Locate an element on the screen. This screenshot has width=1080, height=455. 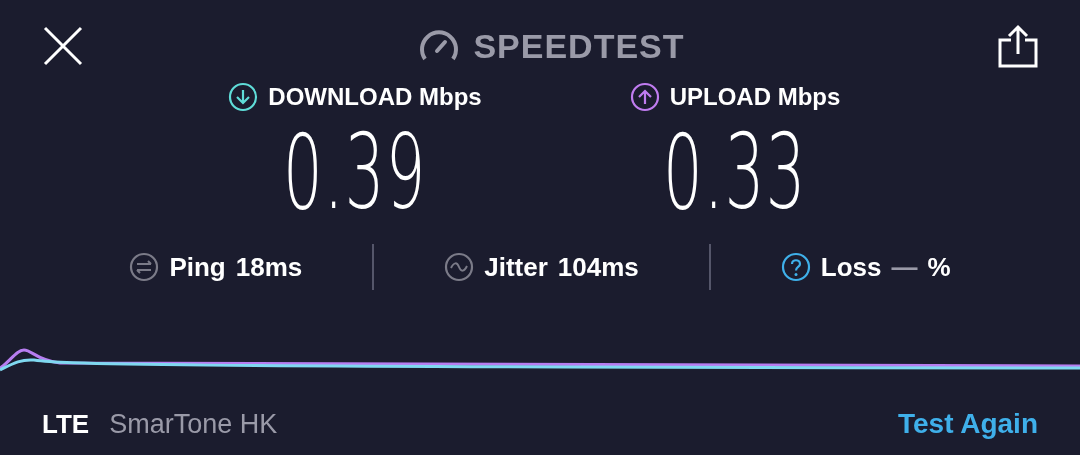
unit-label: % is located at coordinates (939, 267).